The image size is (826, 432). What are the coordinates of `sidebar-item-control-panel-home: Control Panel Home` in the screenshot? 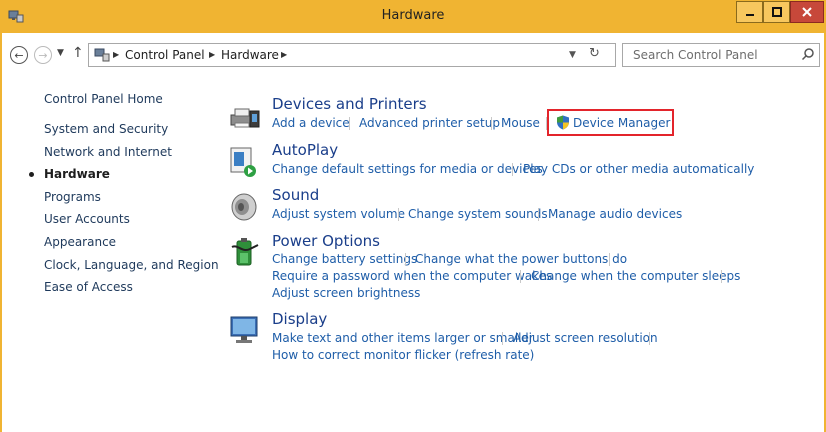 It's located at (103, 99).